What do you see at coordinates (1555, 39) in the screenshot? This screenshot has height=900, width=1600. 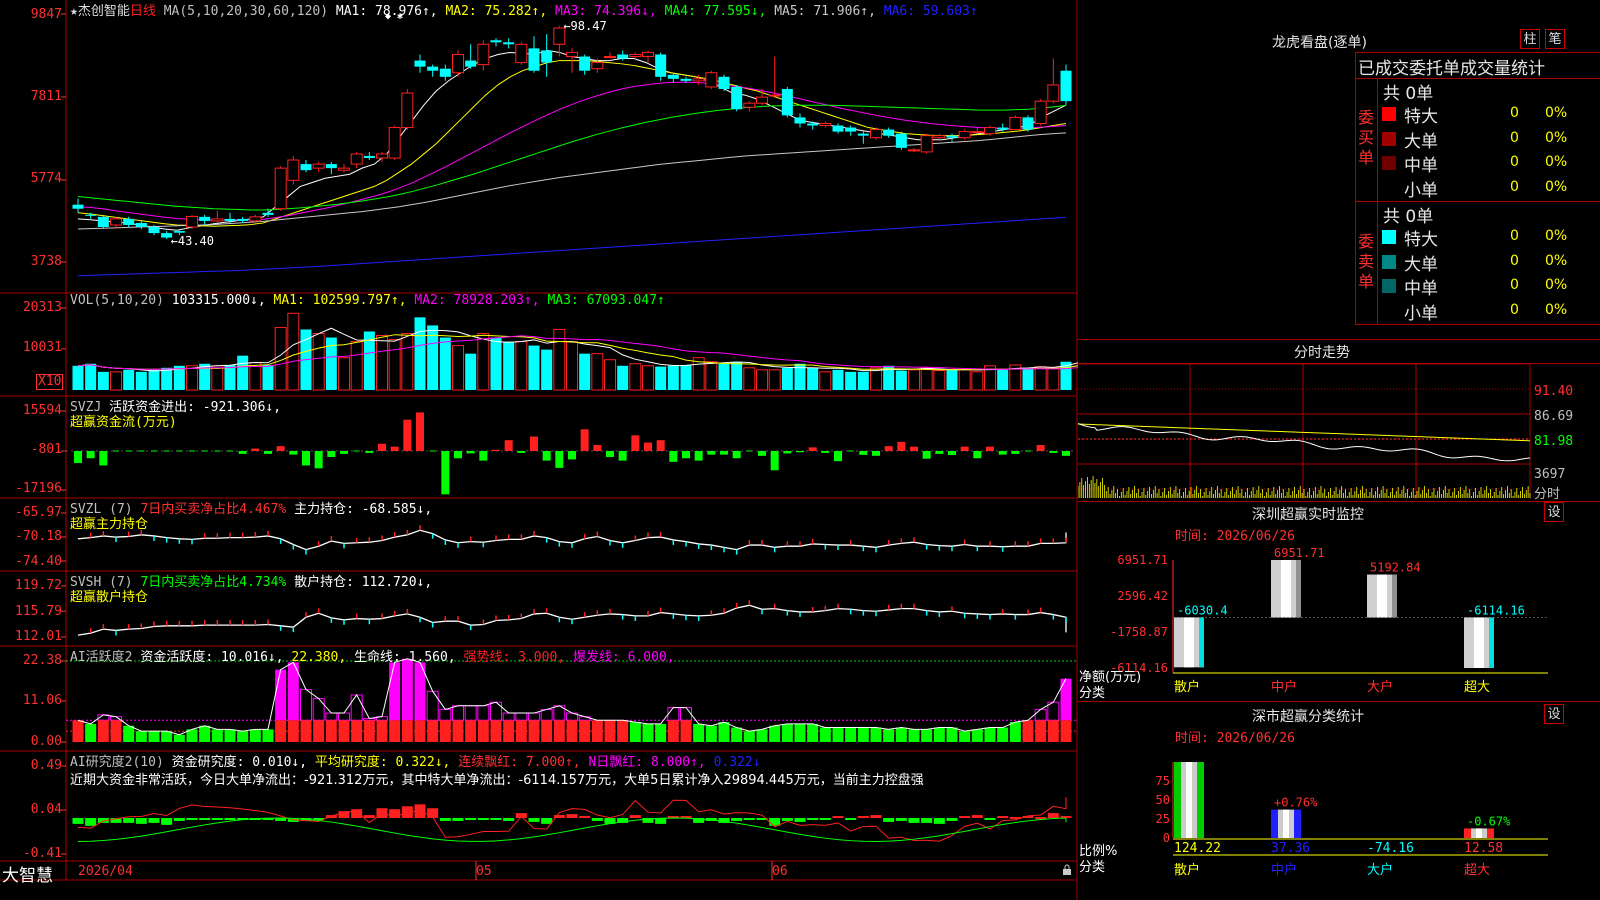 I see `tick-view-button: 笔` at bounding box center [1555, 39].